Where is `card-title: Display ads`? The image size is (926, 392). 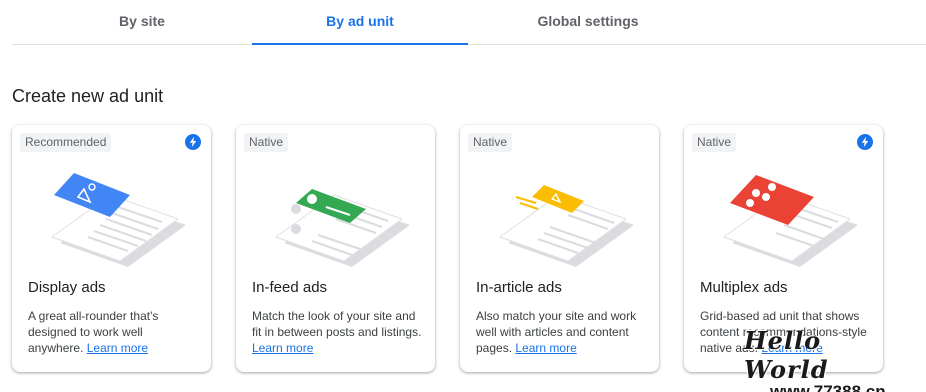
card-title: Display ads is located at coordinates (67, 287).